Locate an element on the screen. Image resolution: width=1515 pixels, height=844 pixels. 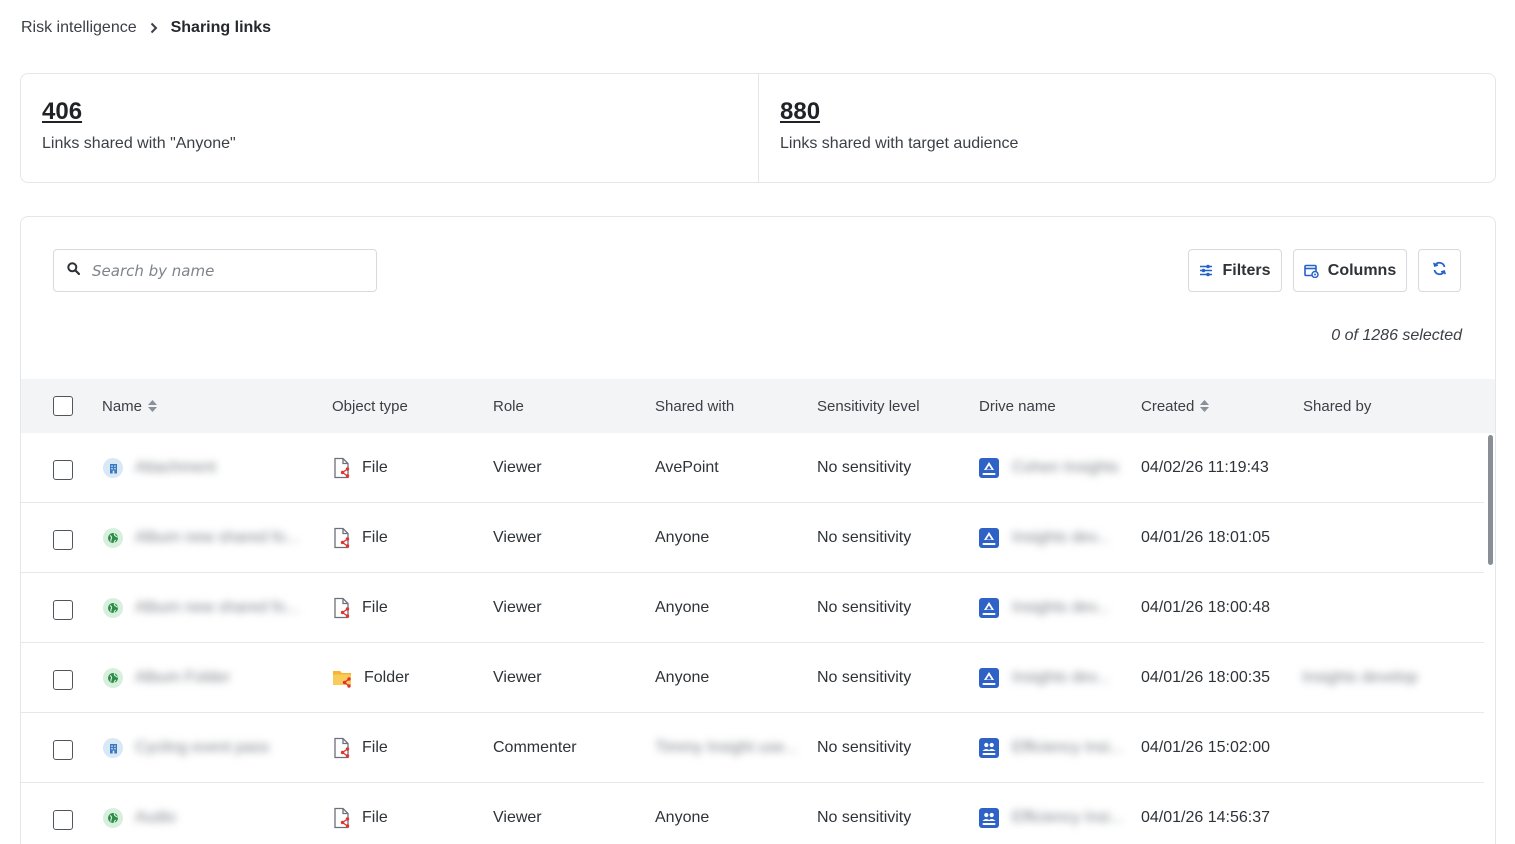
column-header-role: Role is located at coordinates (508, 406).